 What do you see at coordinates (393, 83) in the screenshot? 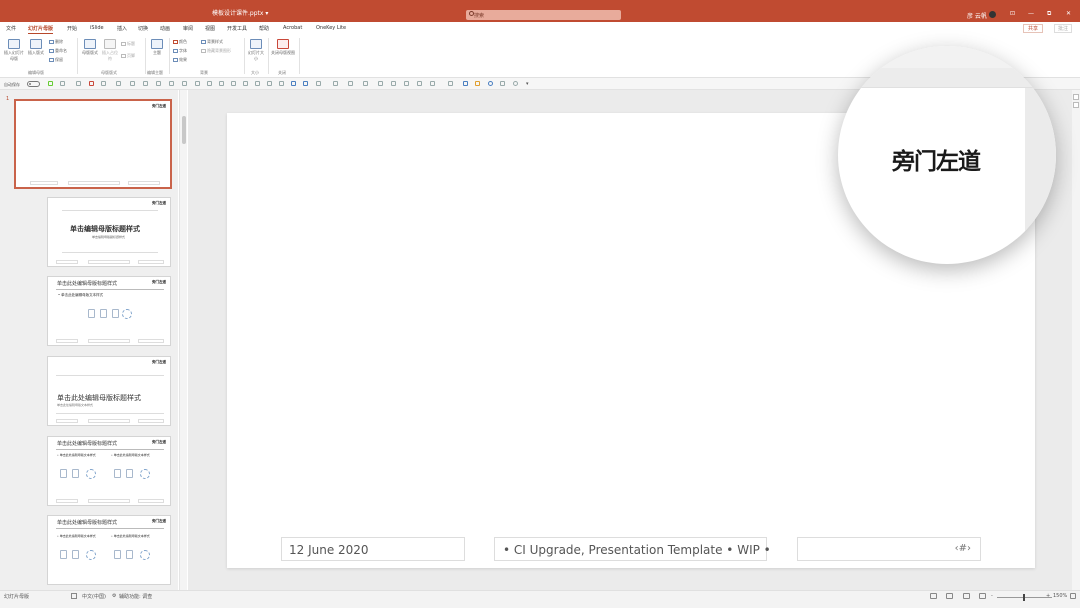
I see `eyedropper-icon` at bounding box center [393, 83].